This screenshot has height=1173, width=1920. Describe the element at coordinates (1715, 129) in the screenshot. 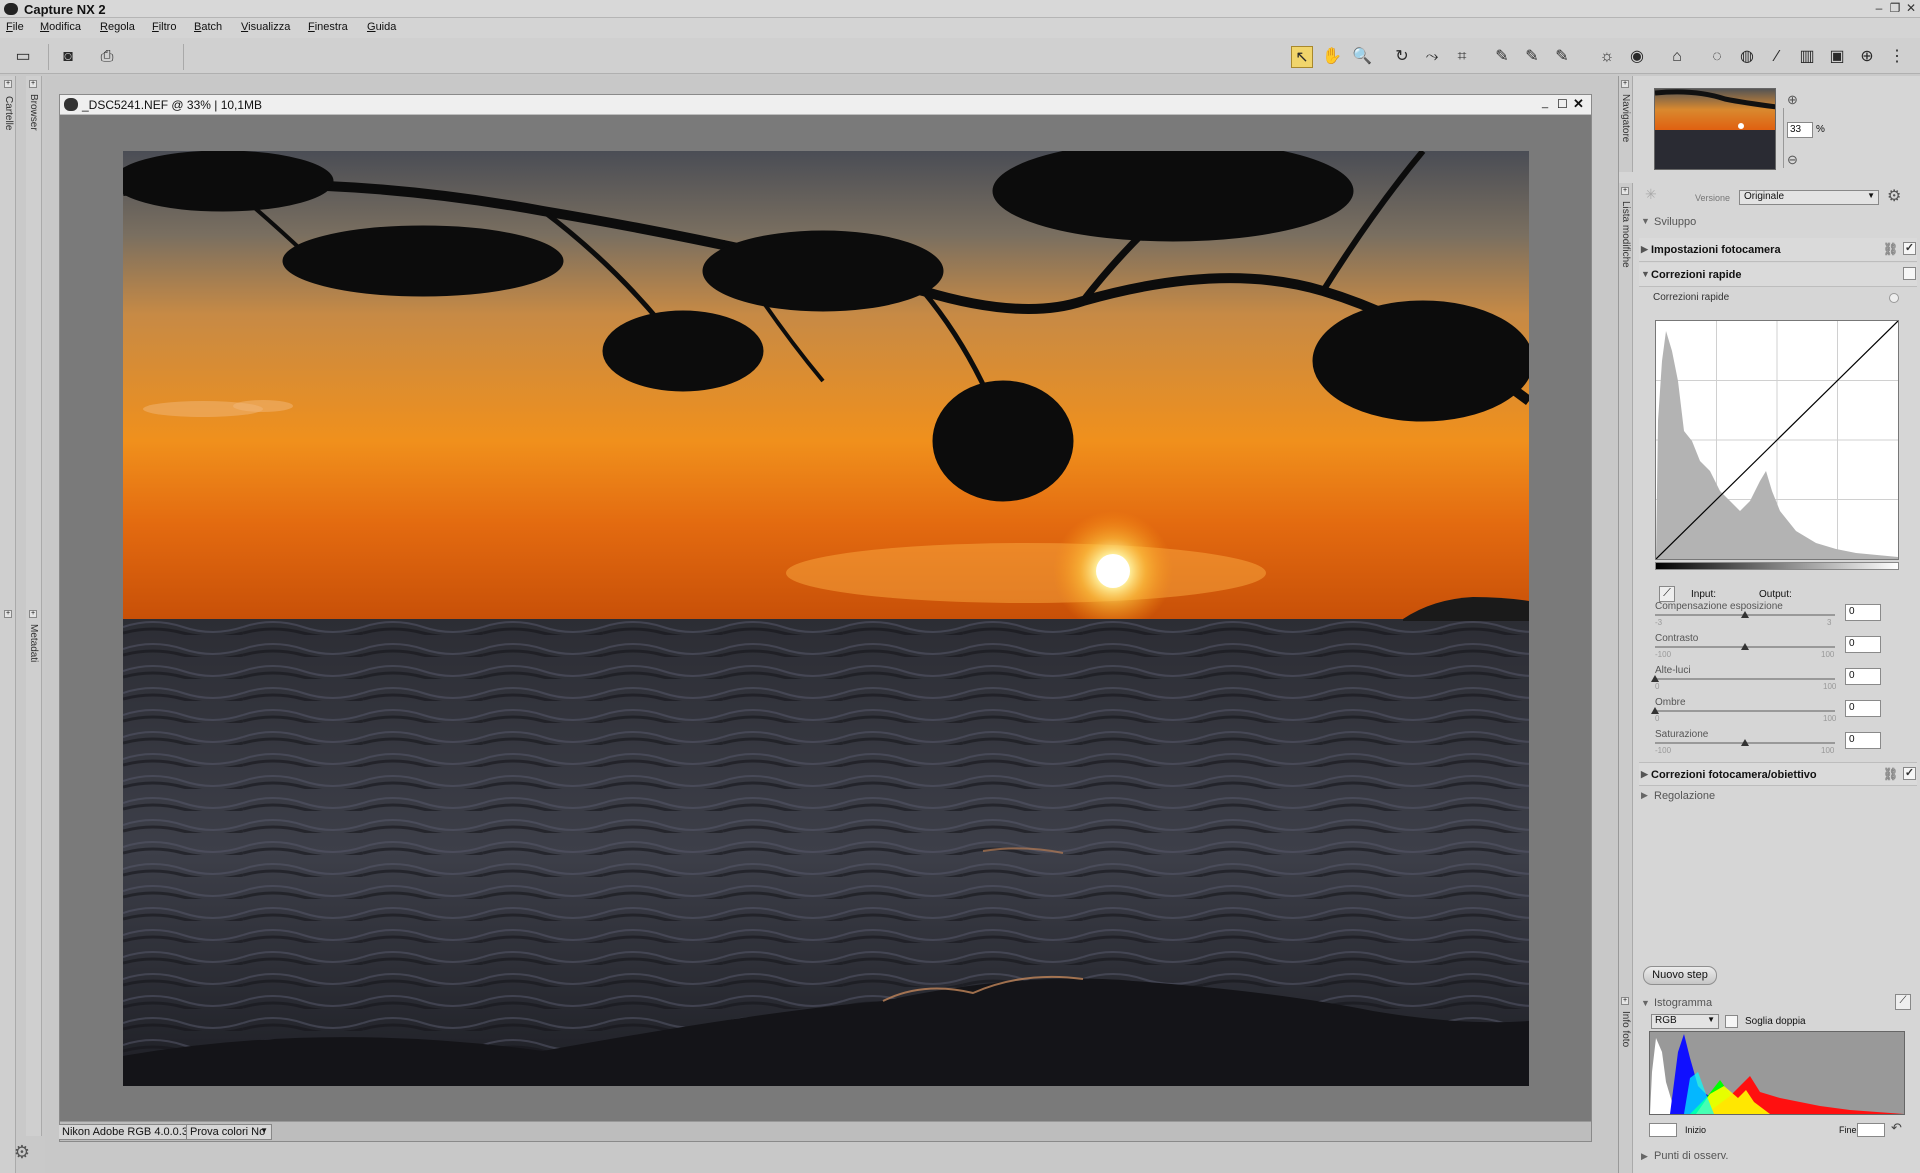

I see `navigator-thumbnail` at that location.